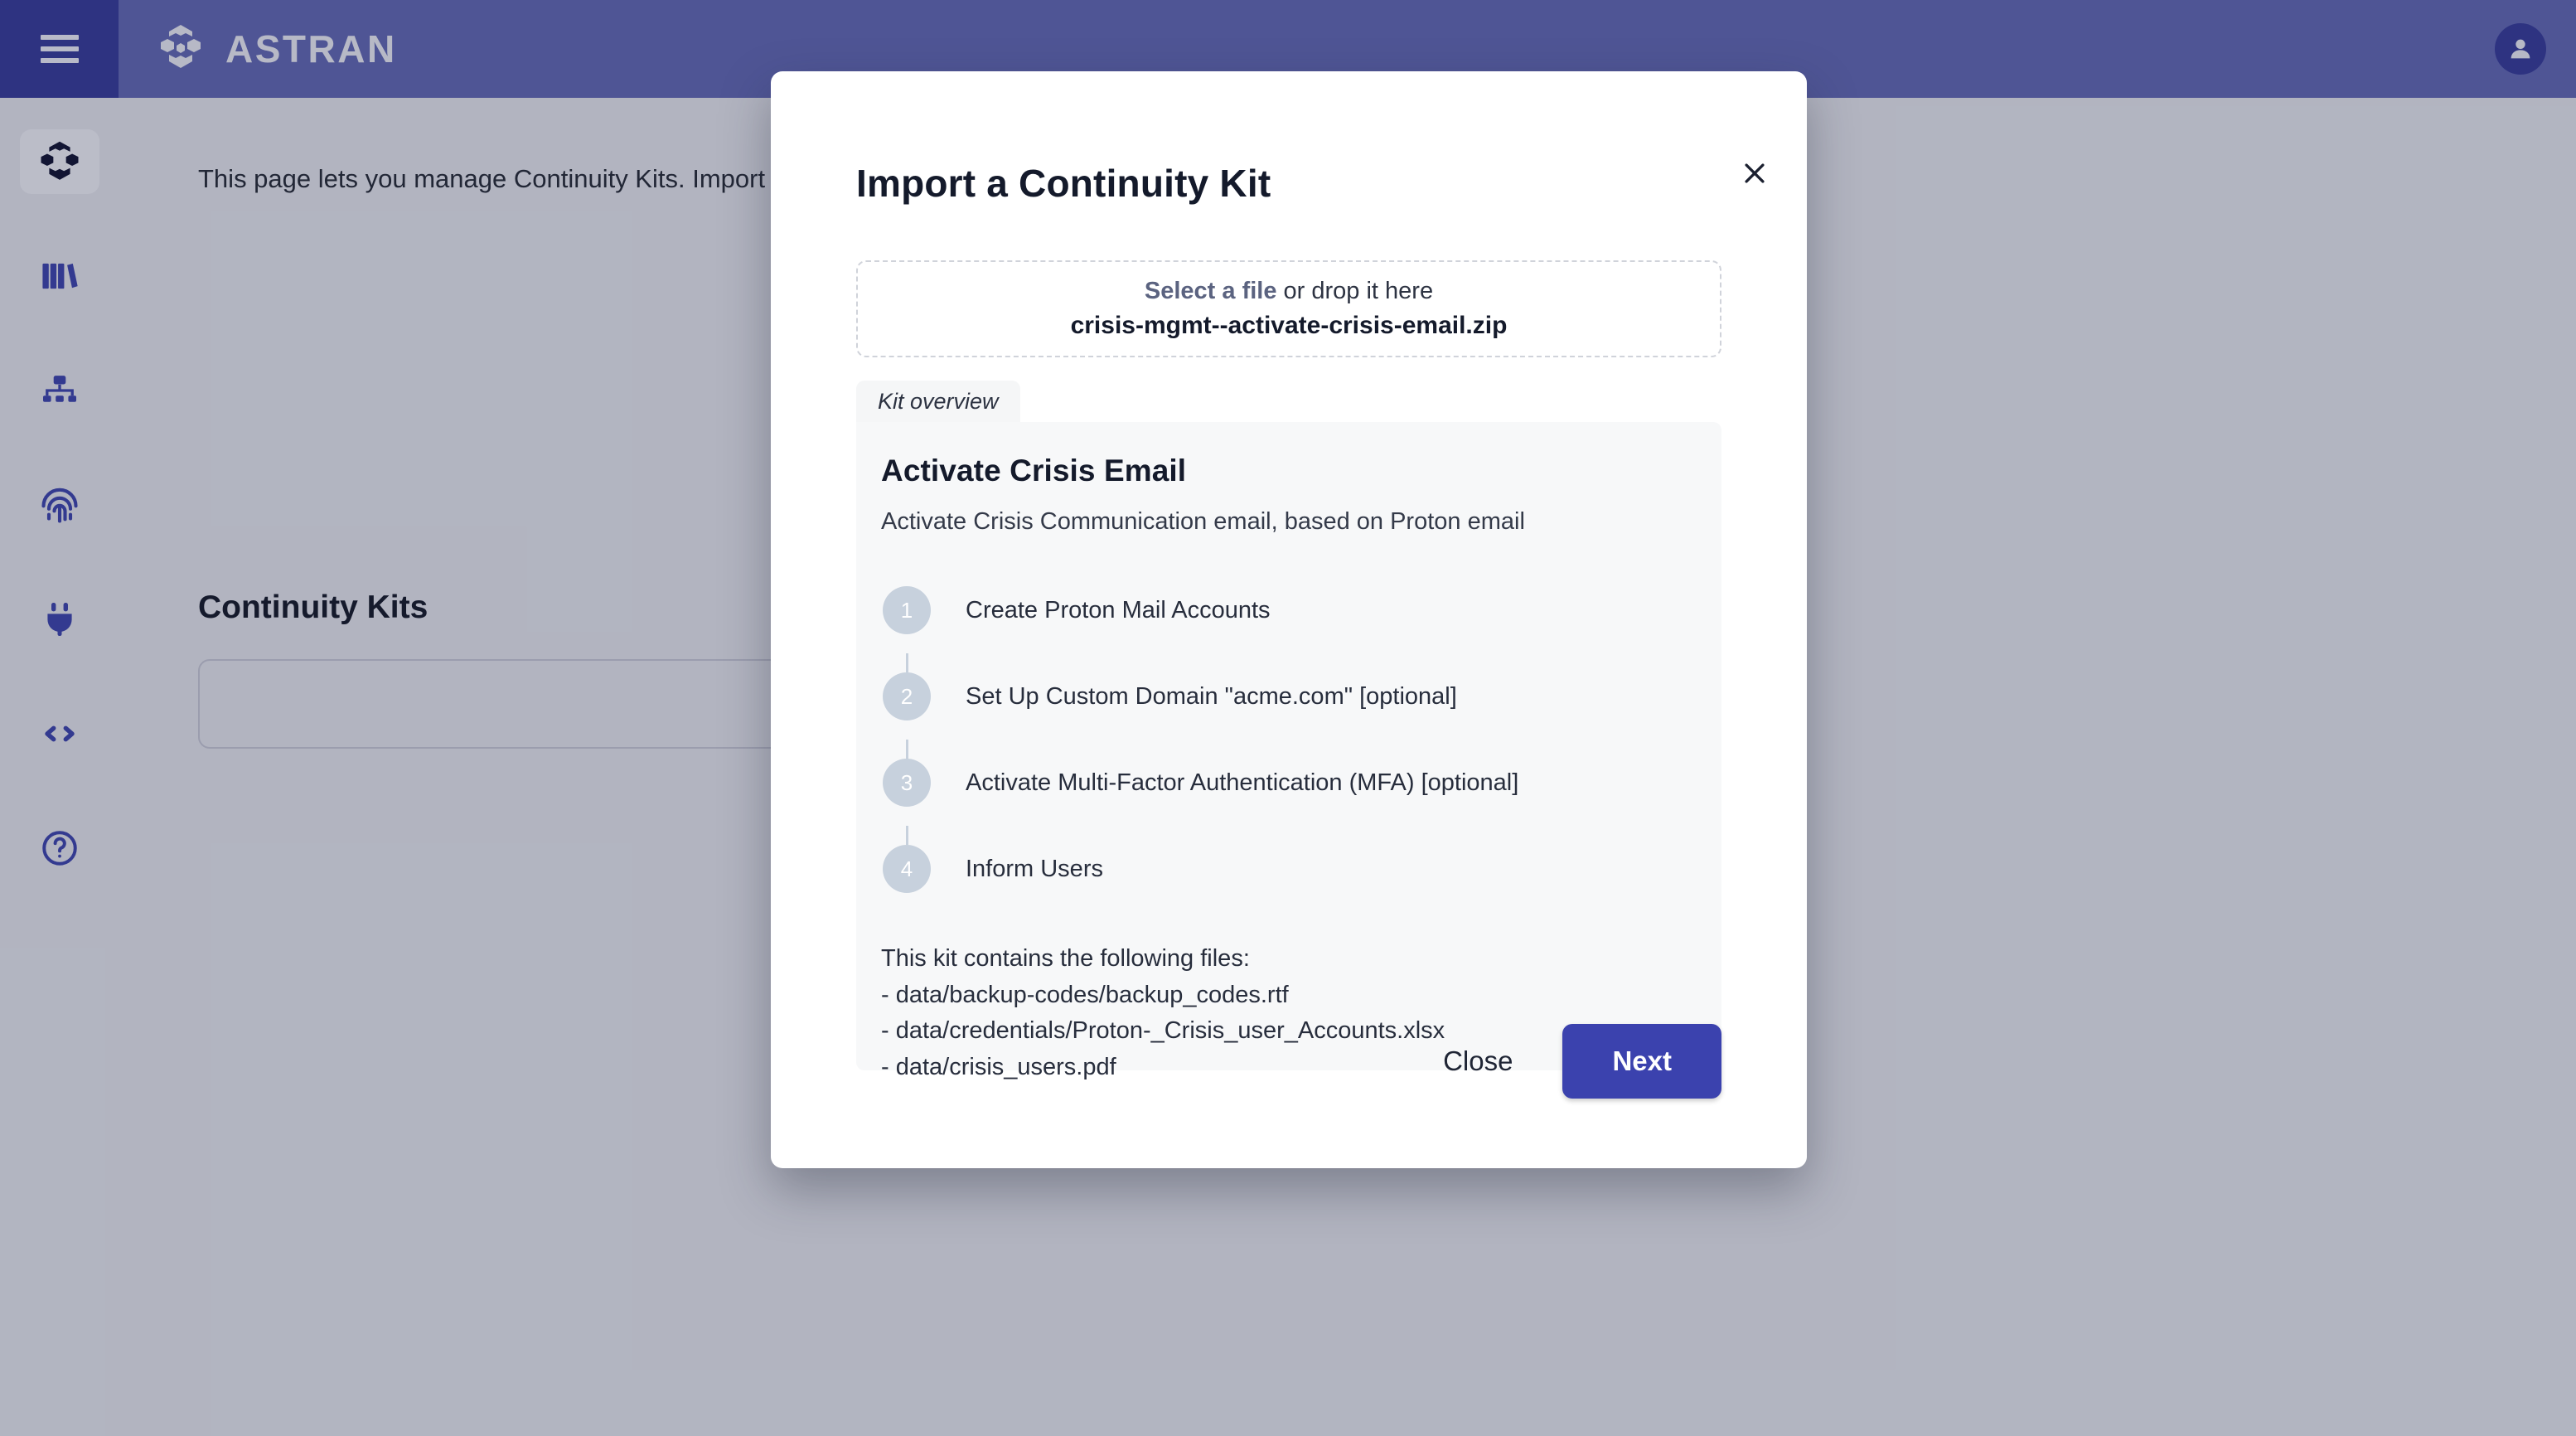 The image size is (2576, 1436). What do you see at coordinates (1211, 291) in the screenshot?
I see `select-file-link: Select a file` at bounding box center [1211, 291].